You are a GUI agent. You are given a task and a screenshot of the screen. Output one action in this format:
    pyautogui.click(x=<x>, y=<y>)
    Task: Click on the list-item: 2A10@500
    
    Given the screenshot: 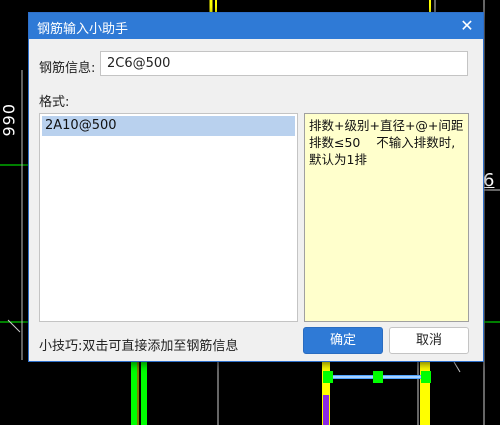 What is the action you would take?
    pyautogui.click(x=168, y=126)
    